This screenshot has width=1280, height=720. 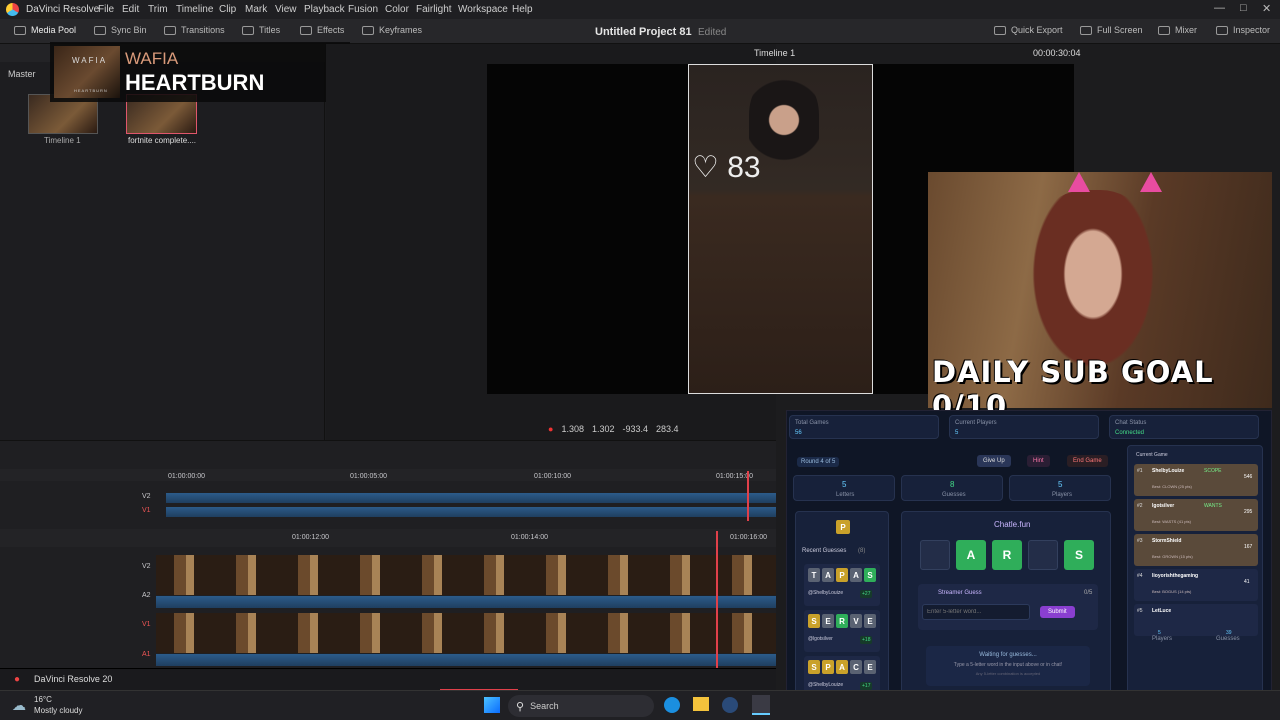 What do you see at coordinates (1038, 461) in the screenshot?
I see `hint-button: Hint` at bounding box center [1038, 461].